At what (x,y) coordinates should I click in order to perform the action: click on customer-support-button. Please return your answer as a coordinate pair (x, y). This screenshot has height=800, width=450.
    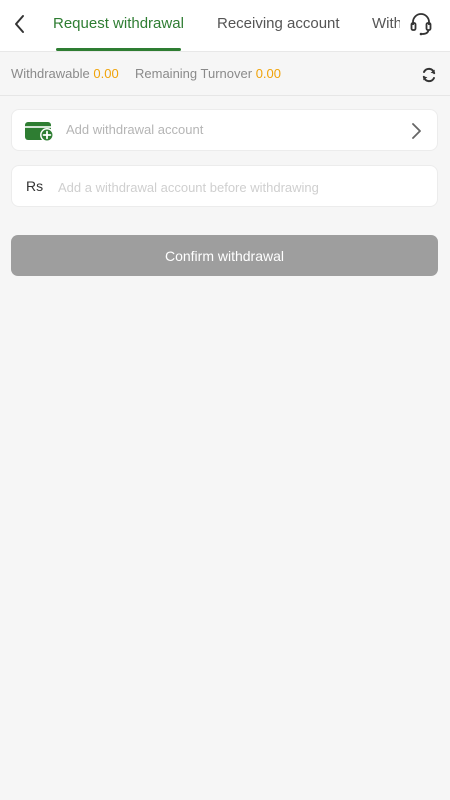
    Looking at the image, I should click on (421, 24).